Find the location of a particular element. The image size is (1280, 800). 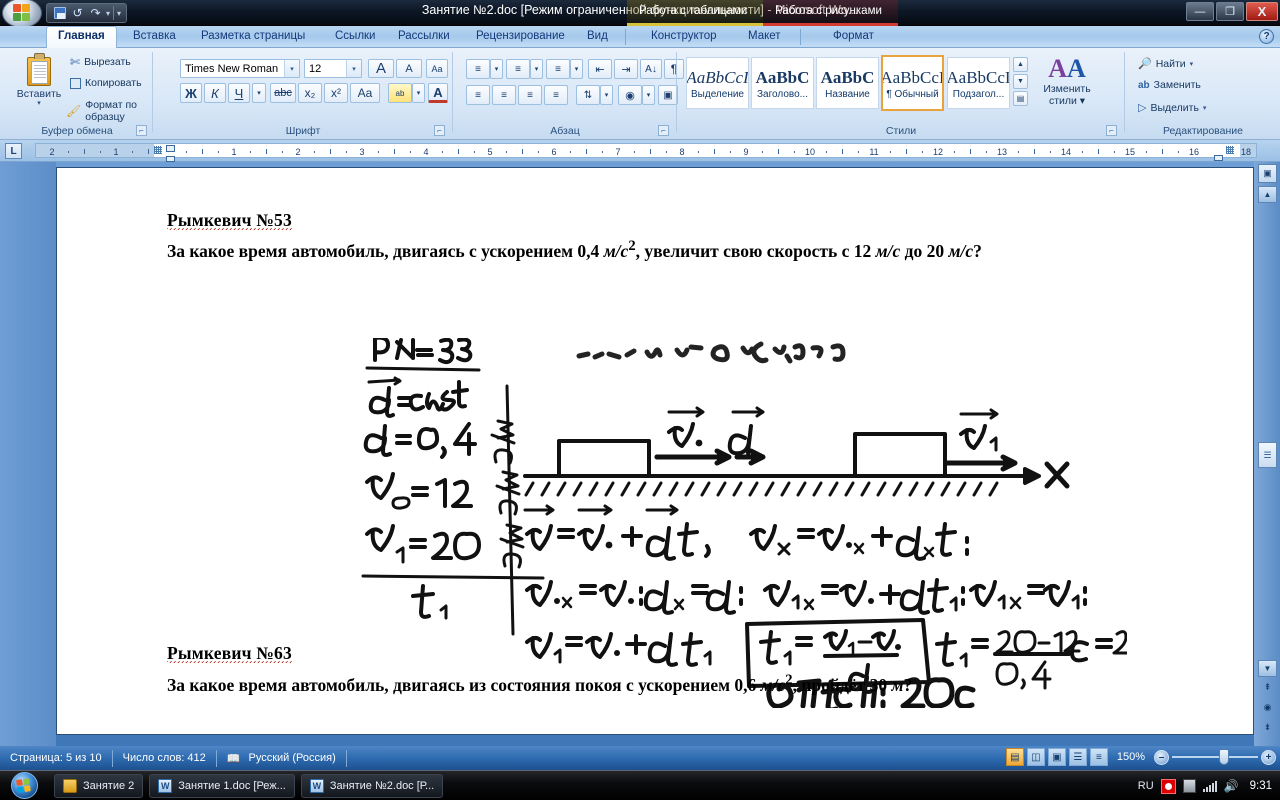

align-justify-icon: ≡ is located at coordinates (556, 95).